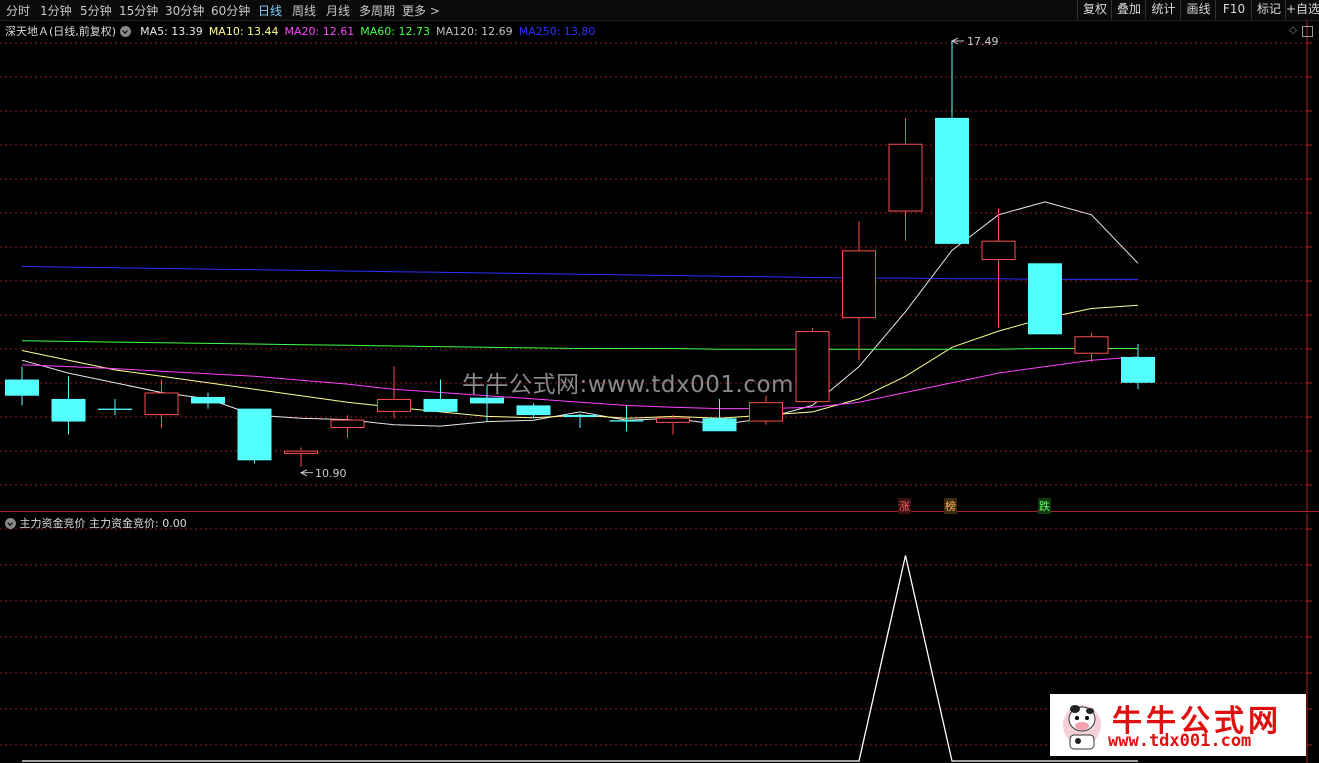 Image resolution: width=1319 pixels, height=763 pixels. What do you see at coordinates (184, 10) in the screenshot?
I see `period-tab-4: 30分钟` at bounding box center [184, 10].